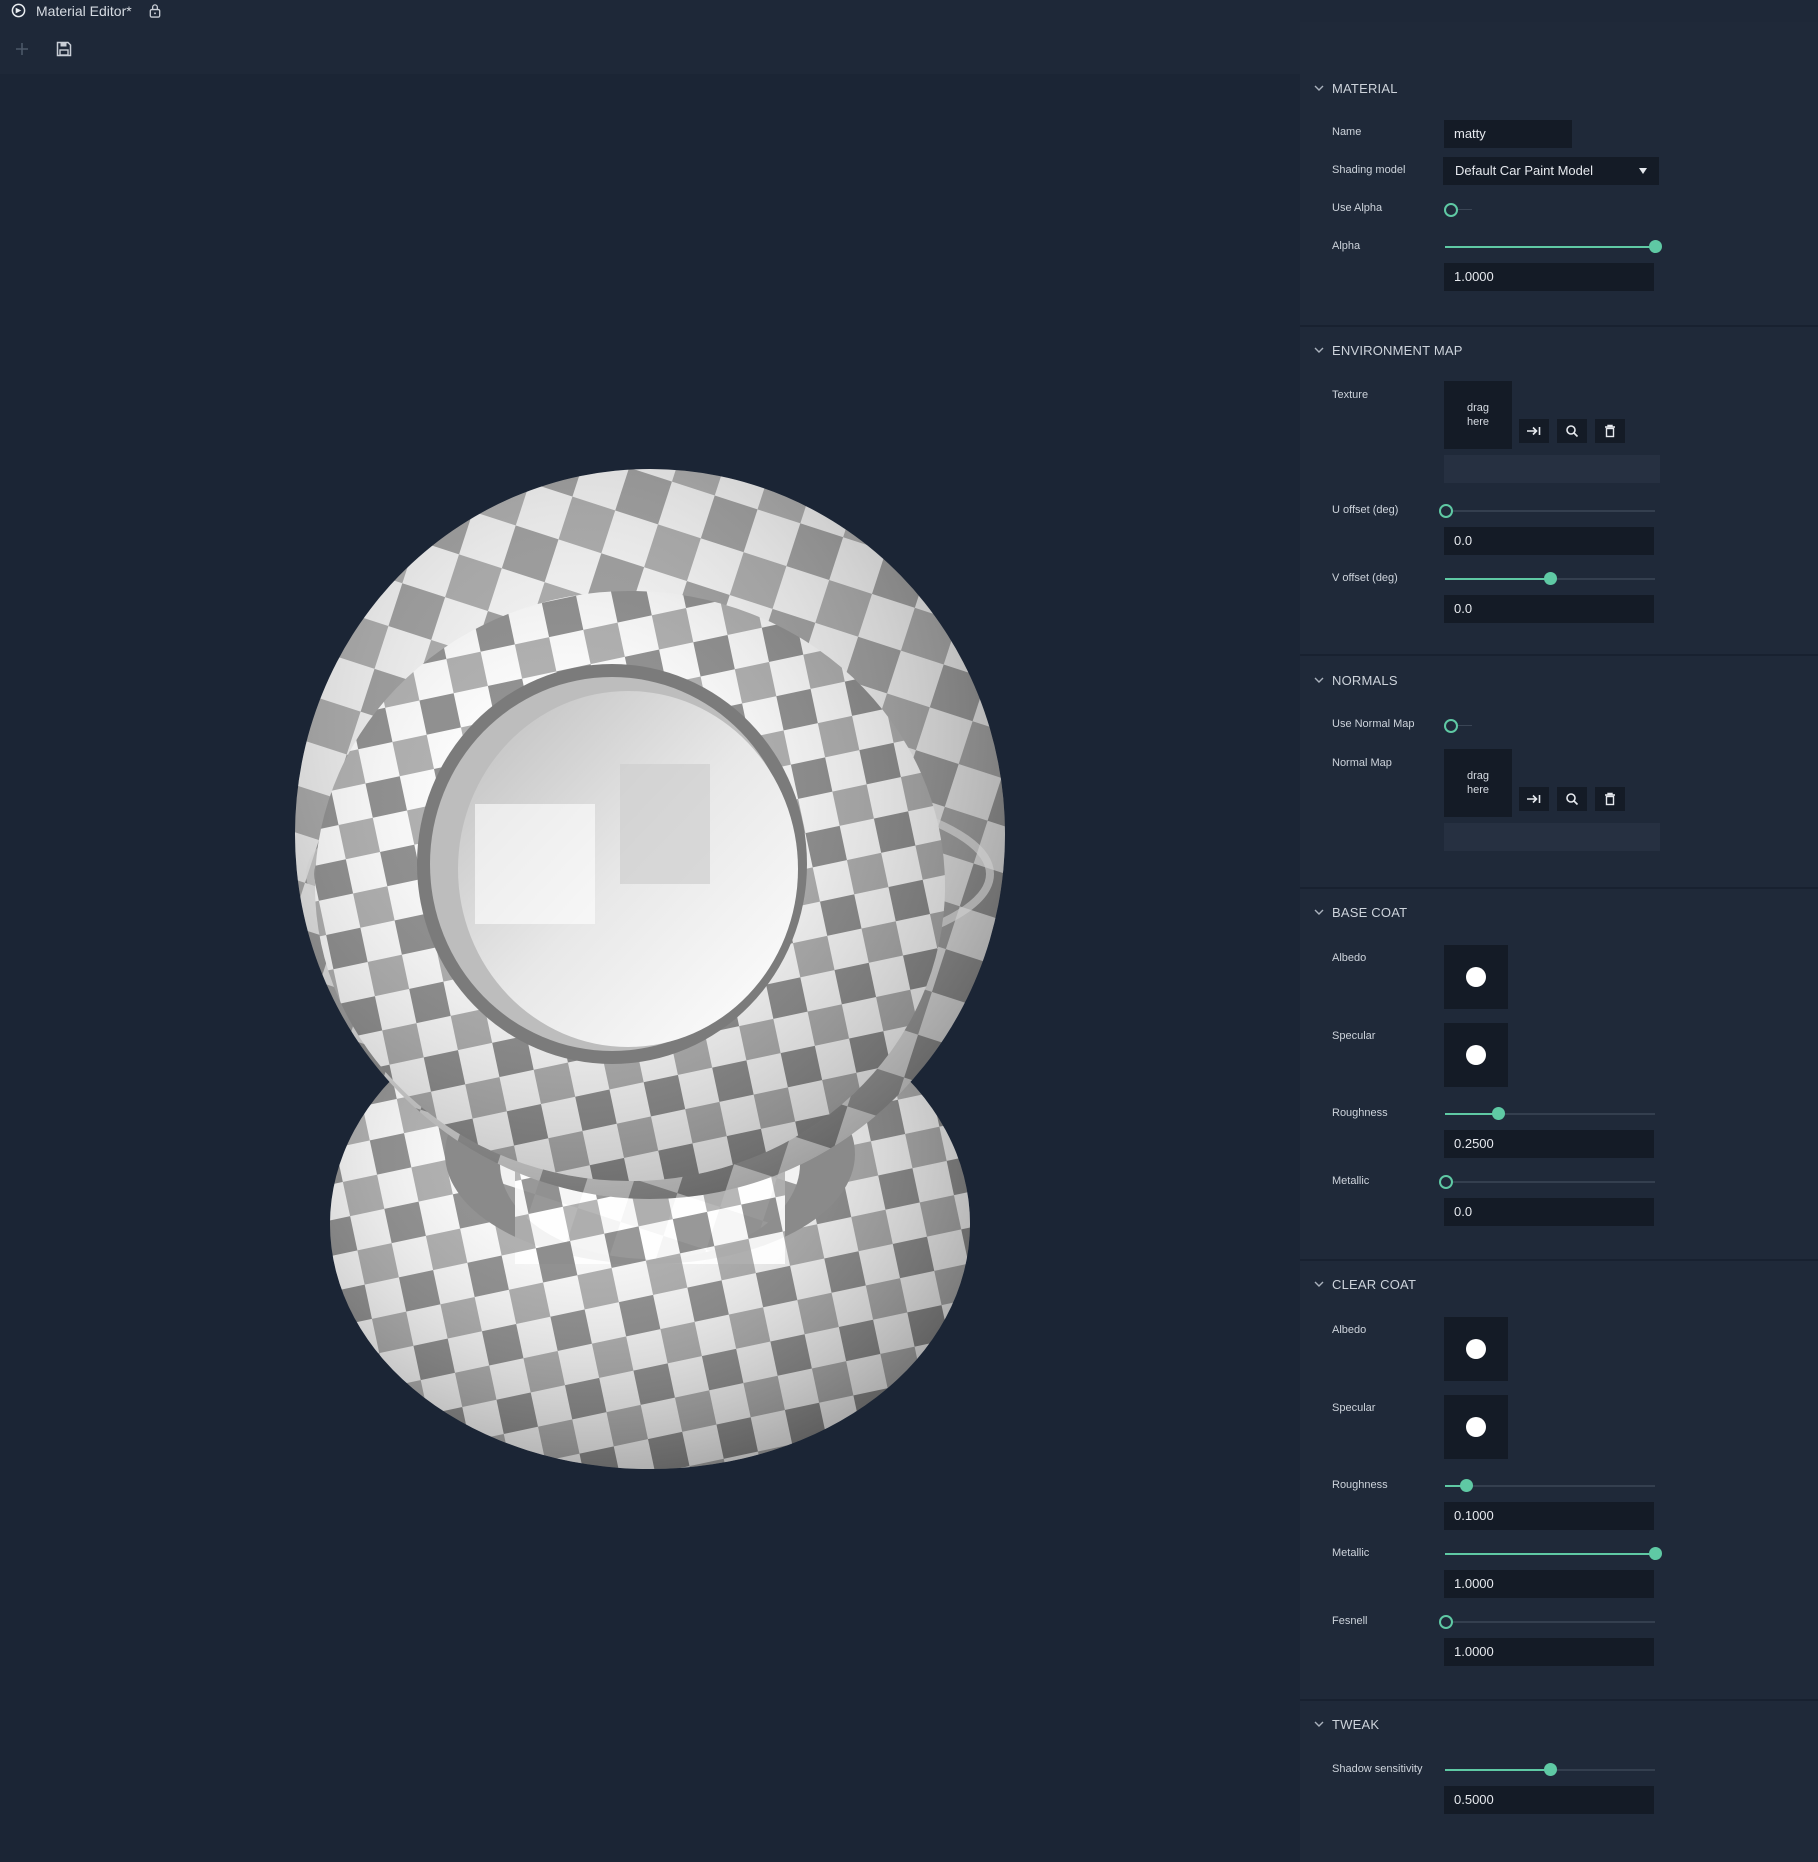  What do you see at coordinates (1550, 1486) in the screenshot?
I see `clear-roughness-slider` at bounding box center [1550, 1486].